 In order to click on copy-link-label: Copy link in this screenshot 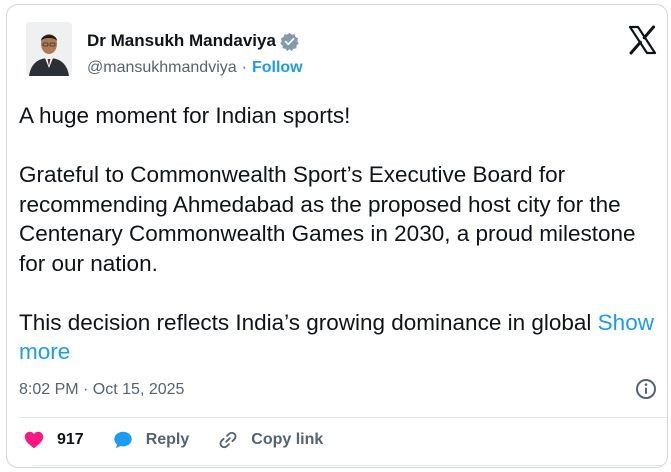, I will do `click(287, 439)`.